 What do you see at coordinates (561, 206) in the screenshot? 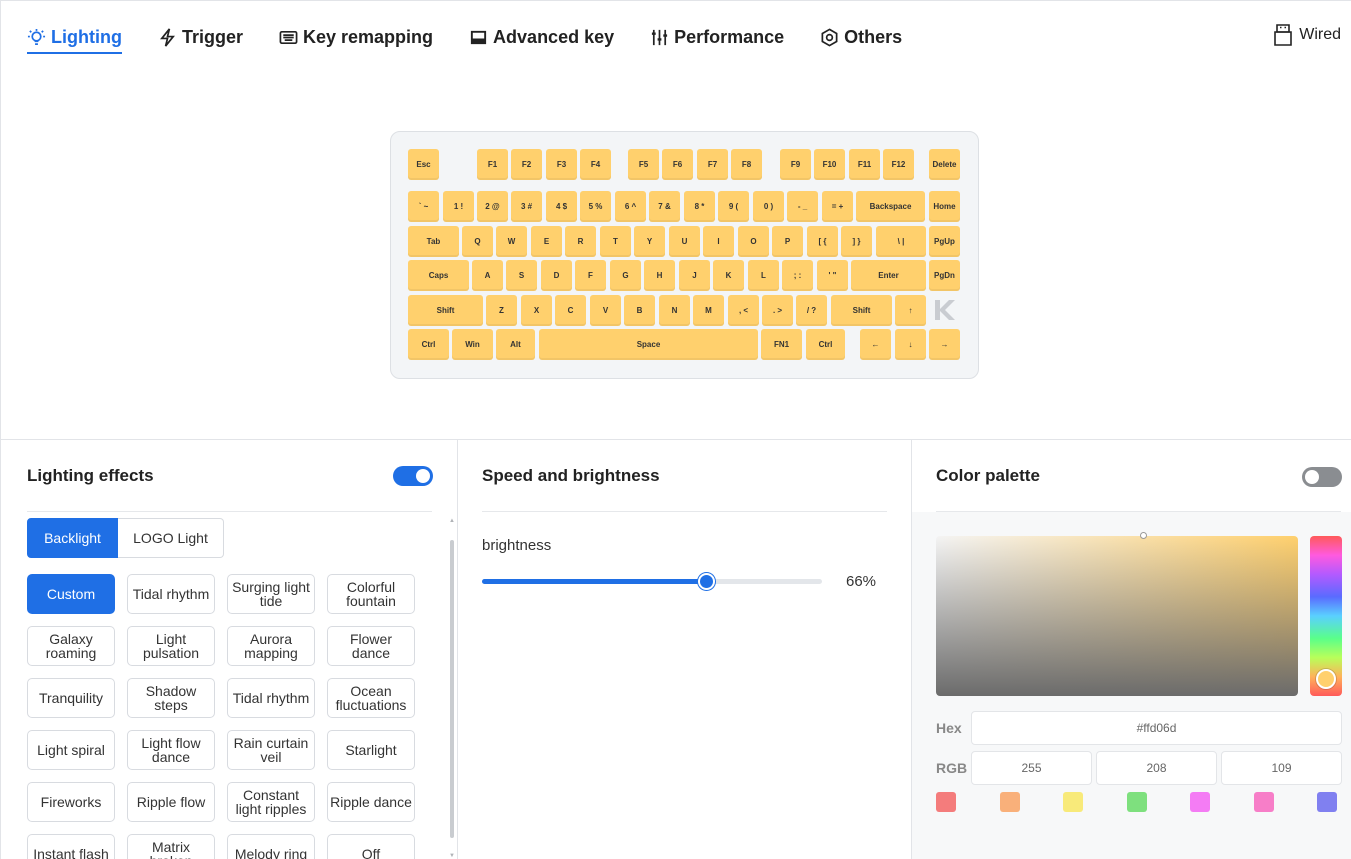
I see `key: 4 $` at bounding box center [561, 206].